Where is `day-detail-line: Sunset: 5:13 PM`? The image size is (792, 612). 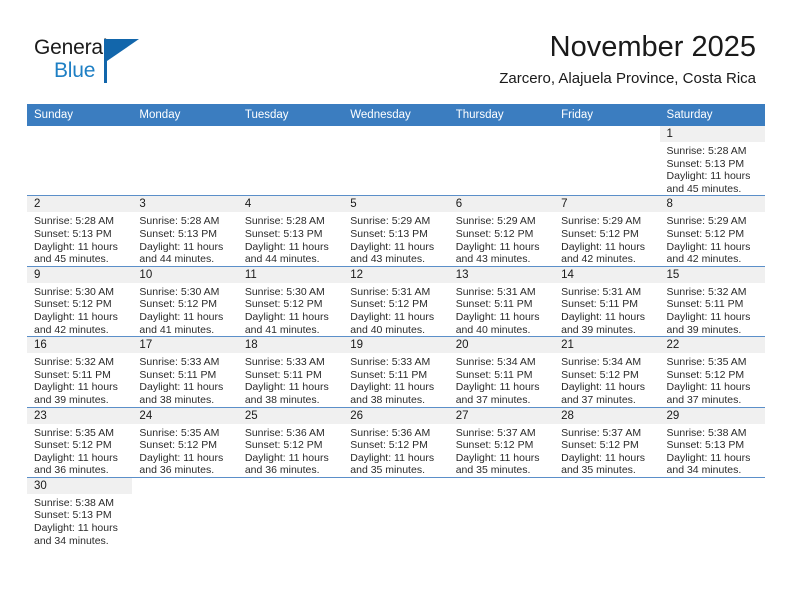
day-detail-line: Sunset: 5:13 PM is located at coordinates (73, 233).